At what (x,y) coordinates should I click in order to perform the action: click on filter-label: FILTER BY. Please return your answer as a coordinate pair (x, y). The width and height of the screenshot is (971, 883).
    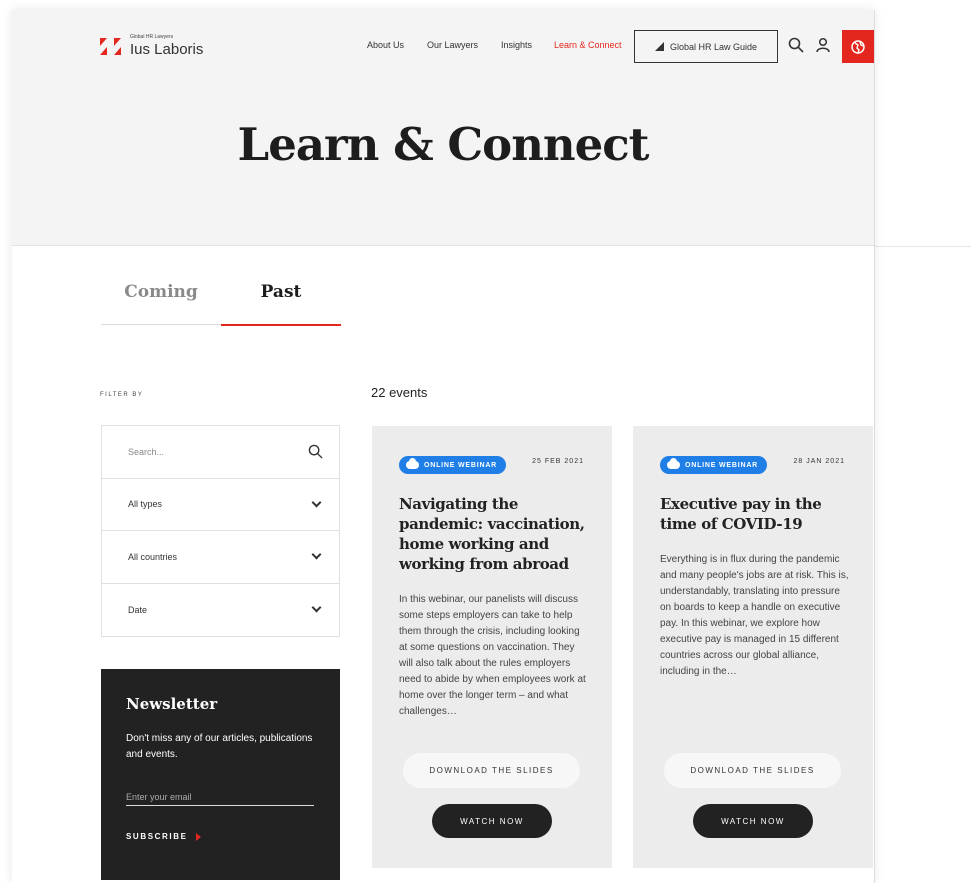
    Looking at the image, I should click on (122, 395).